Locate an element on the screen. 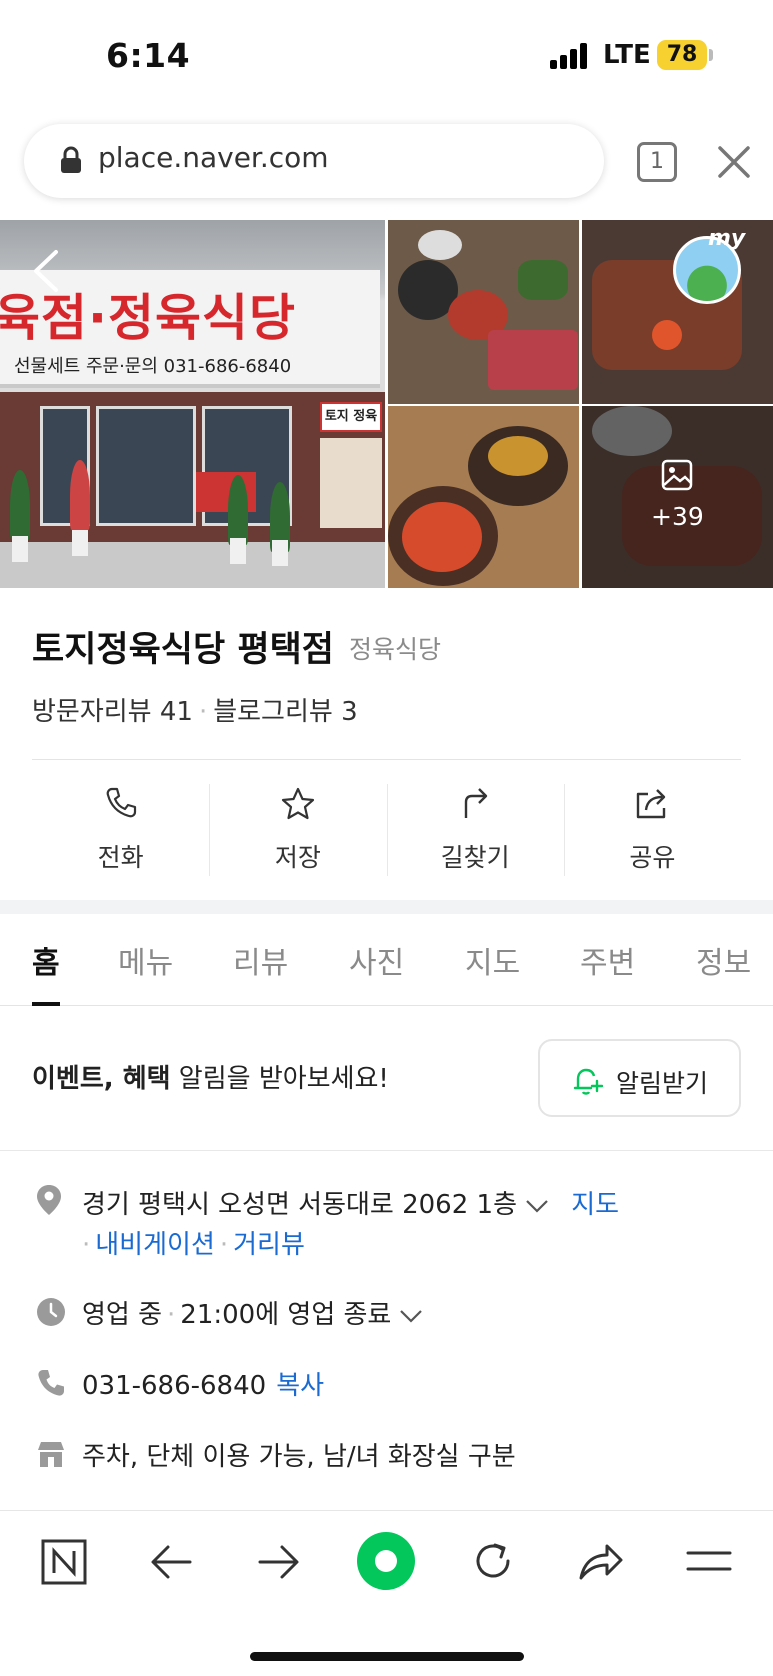 The height and width of the screenshot is (1676, 773). call-button: 전화 is located at coordinates (120, 830).